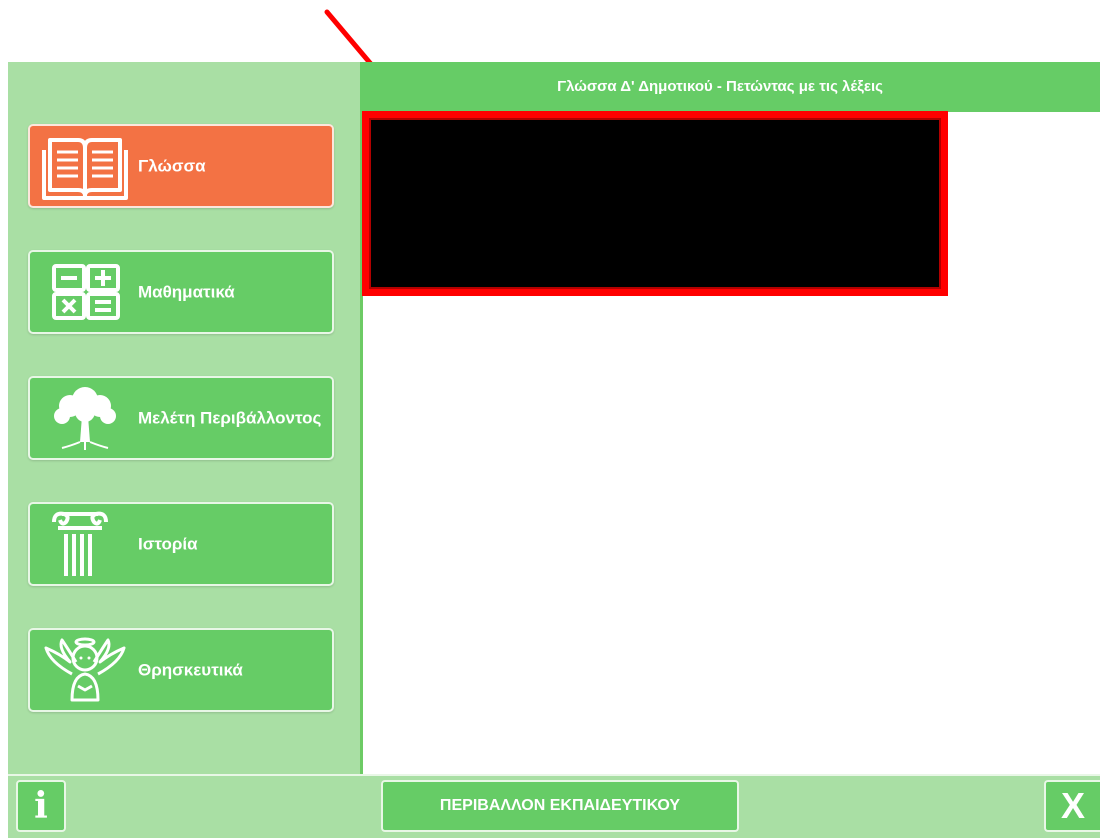 Image resolution: width=1100 pixels, height=838 pixels. I want to click on teacher-environment-button: ΠΕΡΙΒΑΛΛΟΝ ΕΚΠΑΙΔΕΥΤΙΚΟΥ, so click(560, 806).